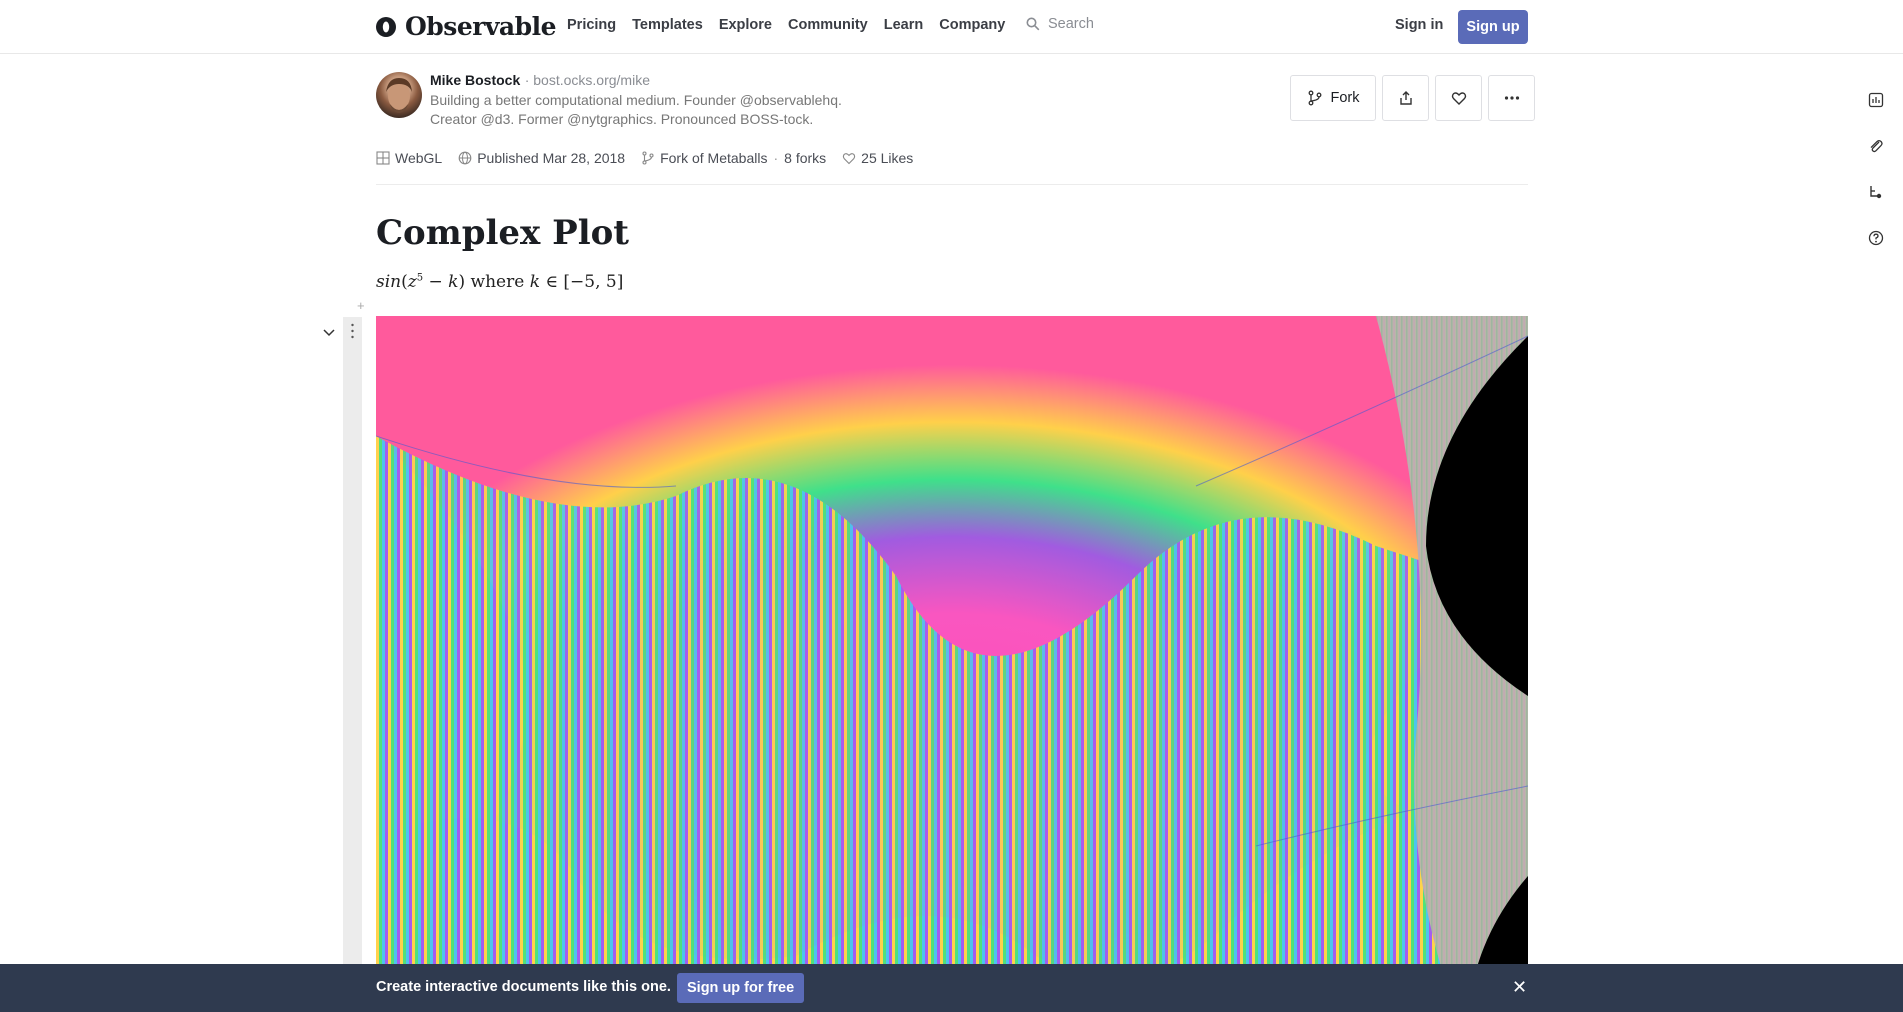 The image size is (1903, 1012). Describe the element at coordinates (1876, 192) in the screenshot. I see `dependency-icon` at that location.